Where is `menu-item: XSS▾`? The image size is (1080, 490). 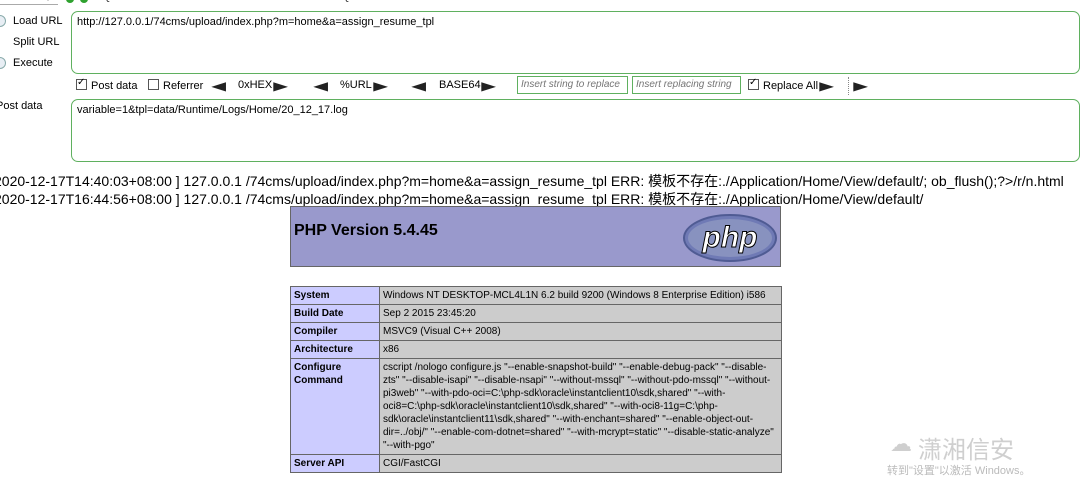
menu-item: XSS▾ is located at coordinates (779, 1).